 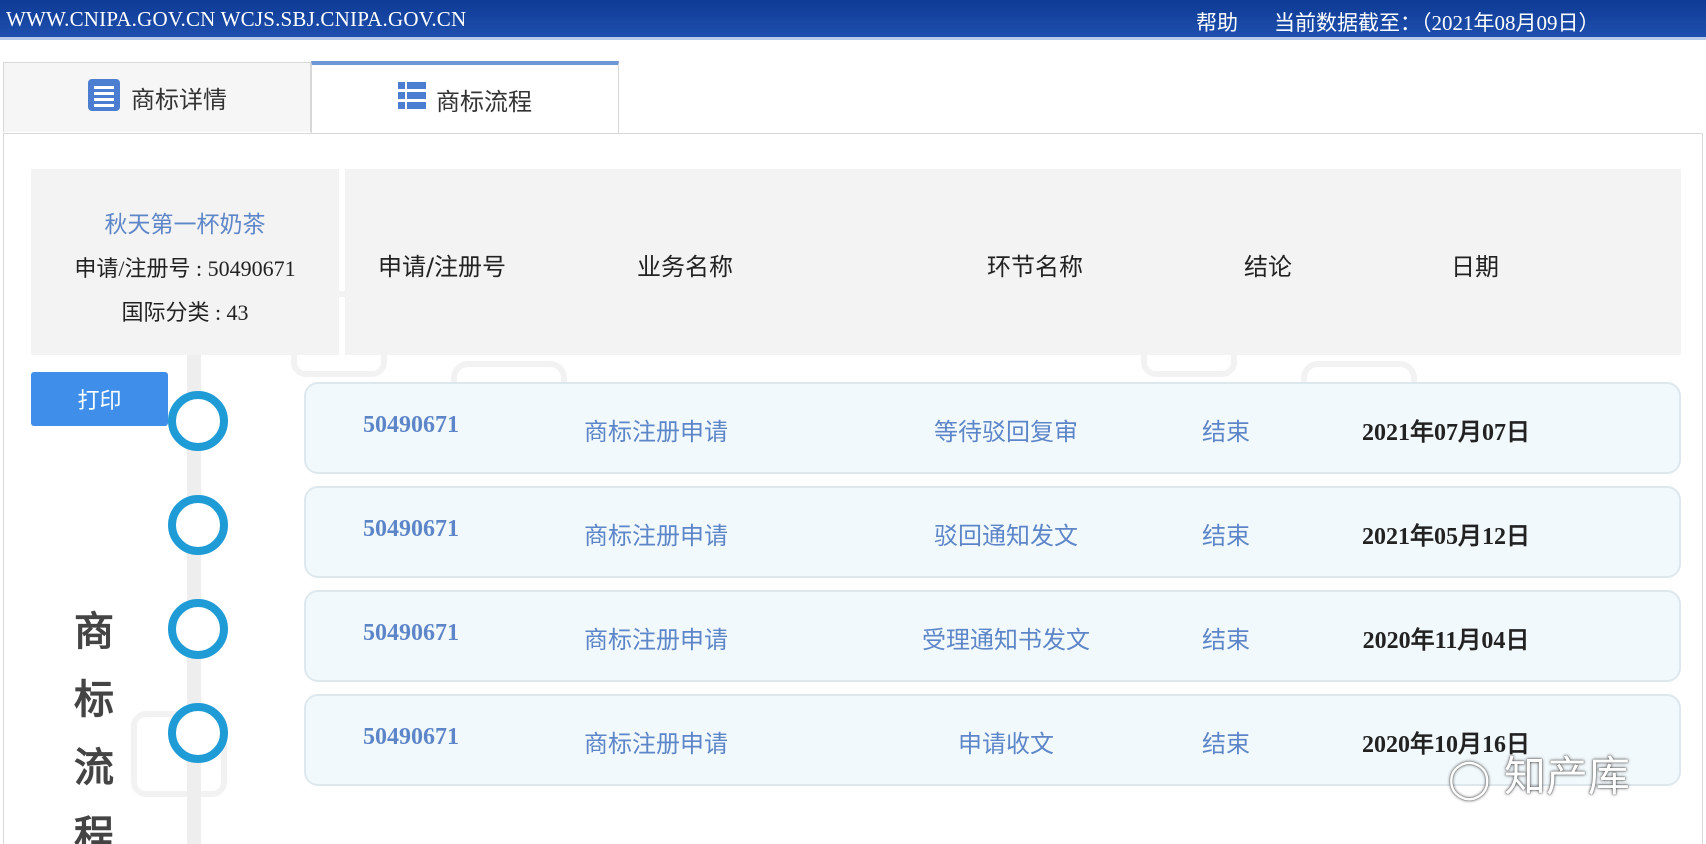 I want to click on process-record: 50490671 商标注册申请 驳回通知发文 结束 2021年05月12日, so click(x=992, y=532).